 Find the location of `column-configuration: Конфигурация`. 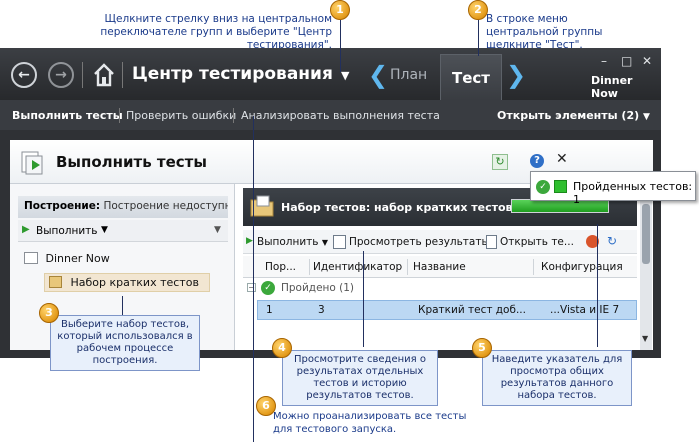

column-configuration: Конфигурация is located at coordinates (582, 267).